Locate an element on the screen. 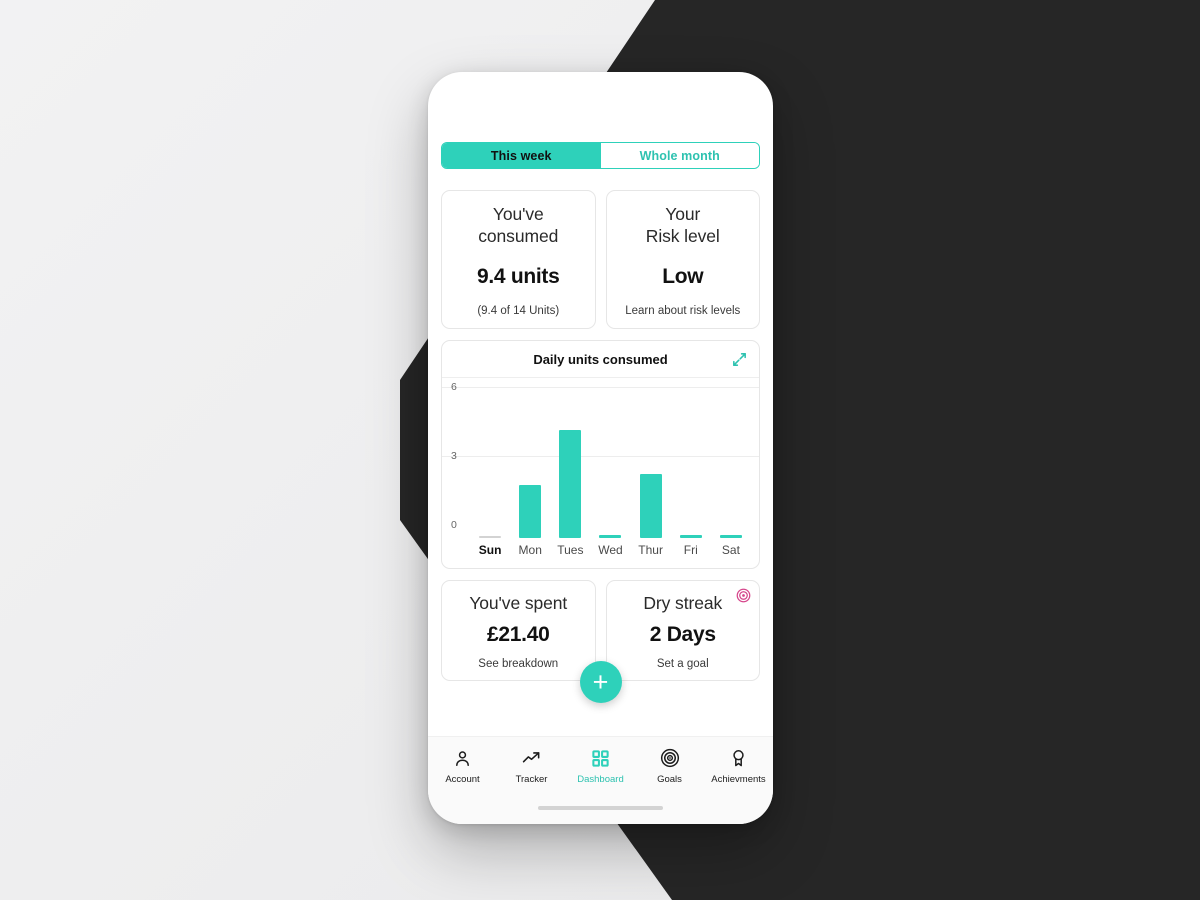  tab-whole-month: Whole month is located at coordinates (679, 155).